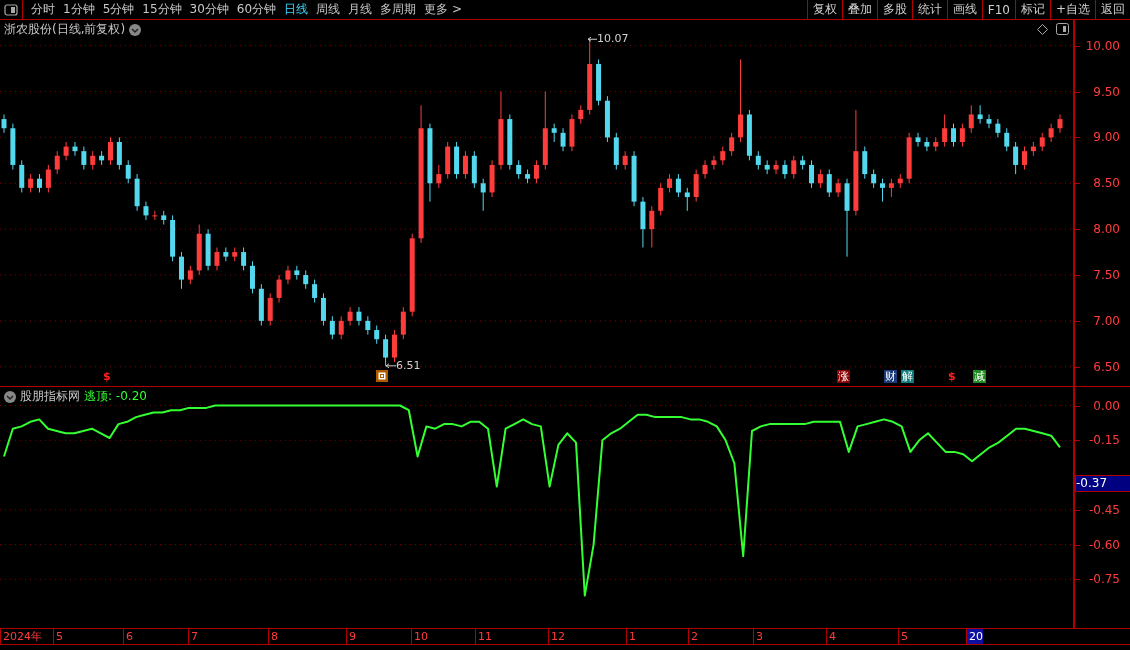 Image resolution: width=1130 pixels, height=650 pixels. What do you see at coordinates (79, 9) in the screenshot?
I see `period-tab: 1分钟` at bounding box center [79, 9].